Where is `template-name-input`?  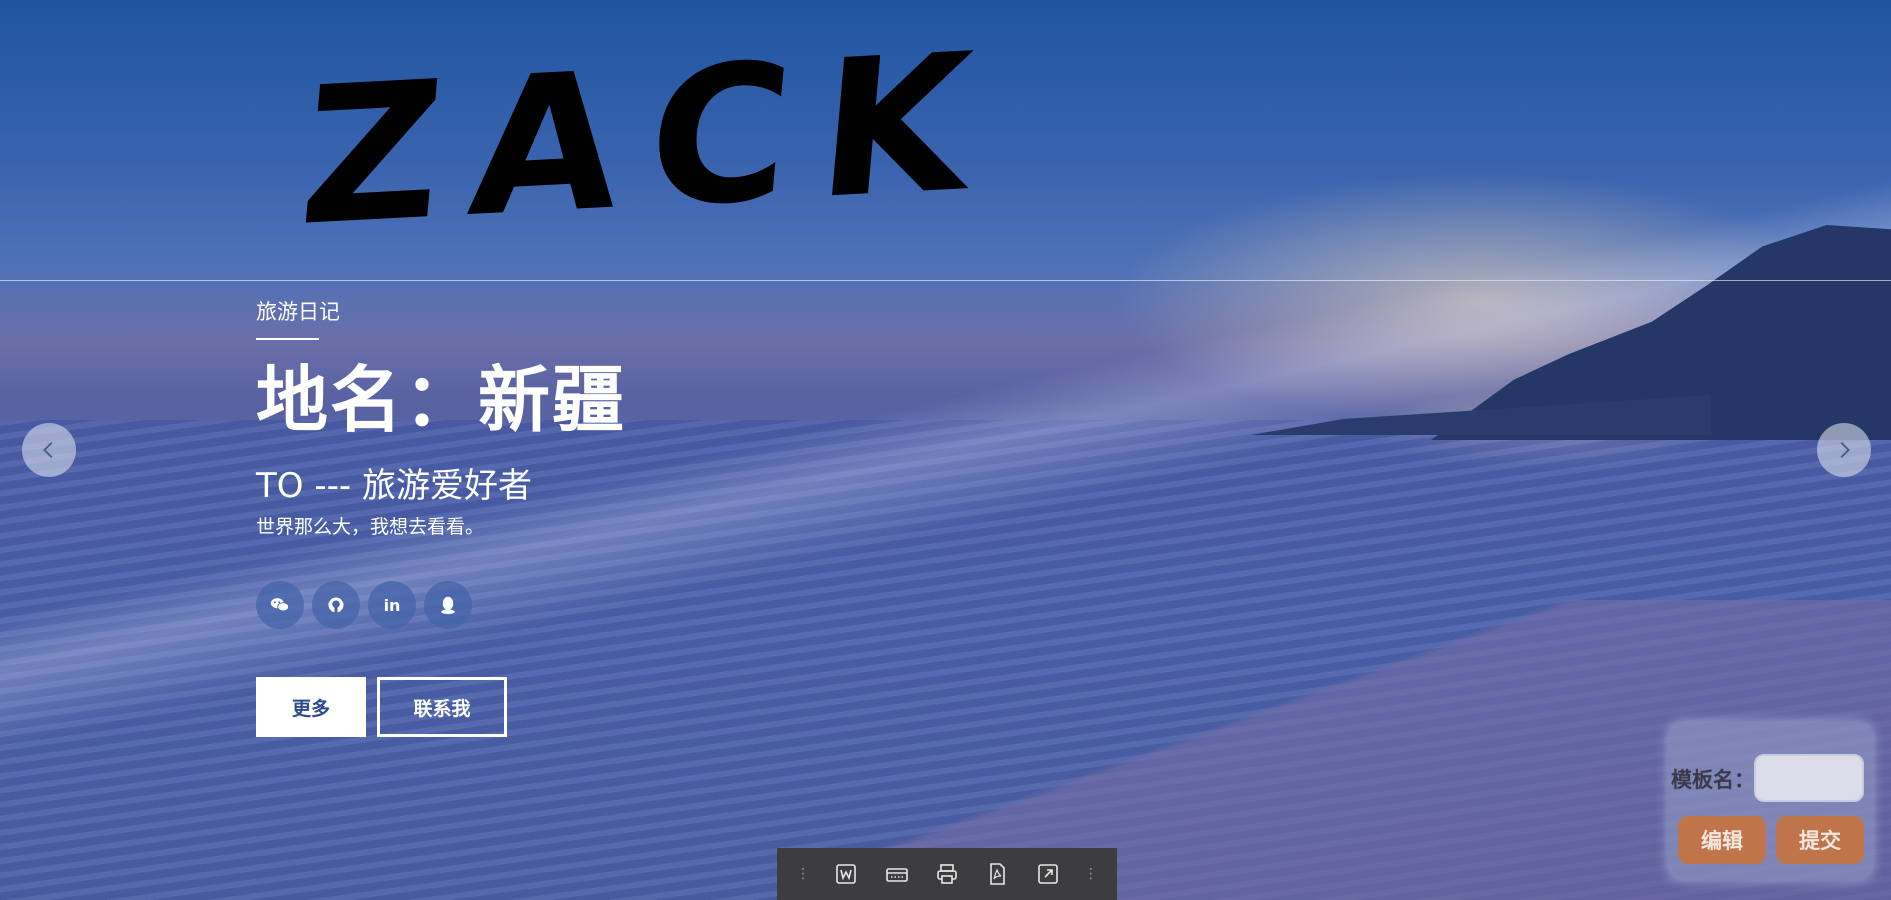 template-name-input is located at coordinates (1809, 778).